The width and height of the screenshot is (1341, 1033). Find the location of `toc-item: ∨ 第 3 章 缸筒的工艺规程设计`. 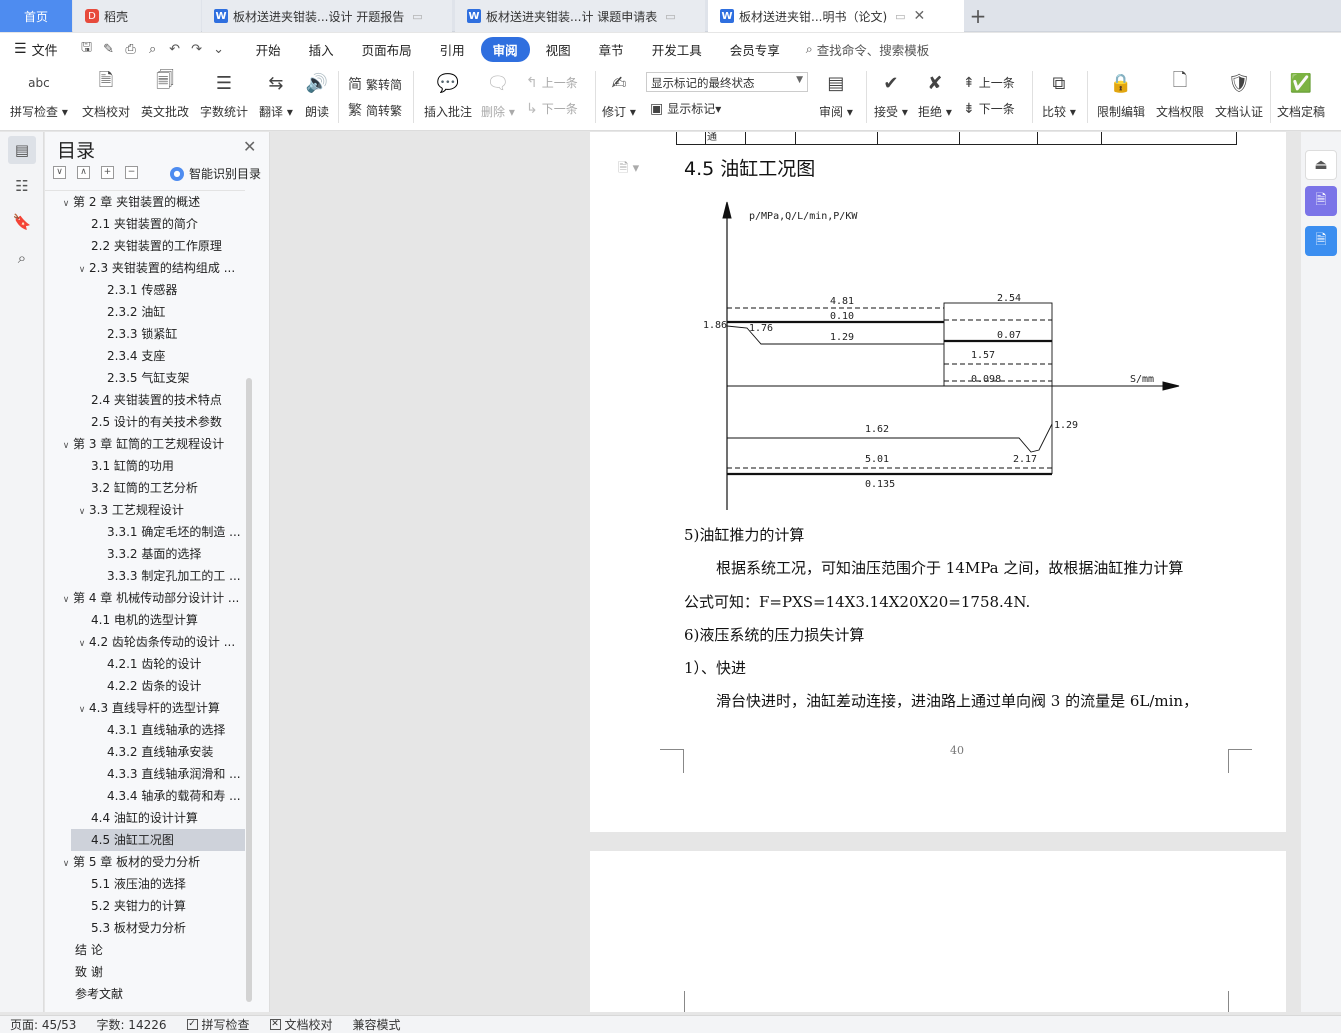

toc-item: ∨ 第 3 章 缸筒的工艺规程设计 is located at coordinates (145, 444).